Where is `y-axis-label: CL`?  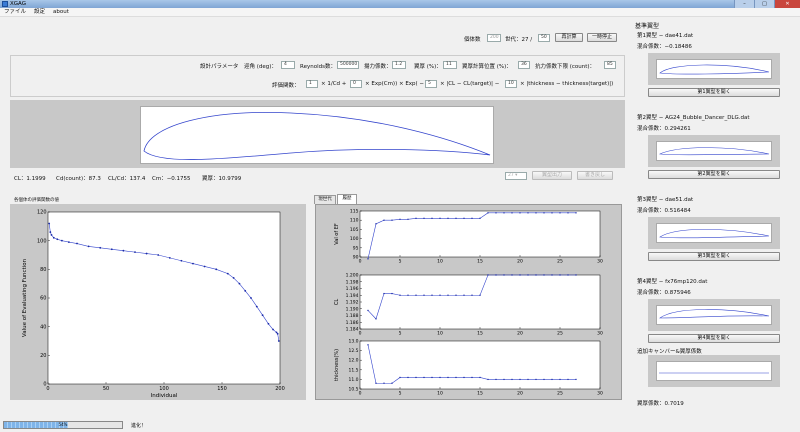
y-axis-label: CL is located at coordinates (337, 302).